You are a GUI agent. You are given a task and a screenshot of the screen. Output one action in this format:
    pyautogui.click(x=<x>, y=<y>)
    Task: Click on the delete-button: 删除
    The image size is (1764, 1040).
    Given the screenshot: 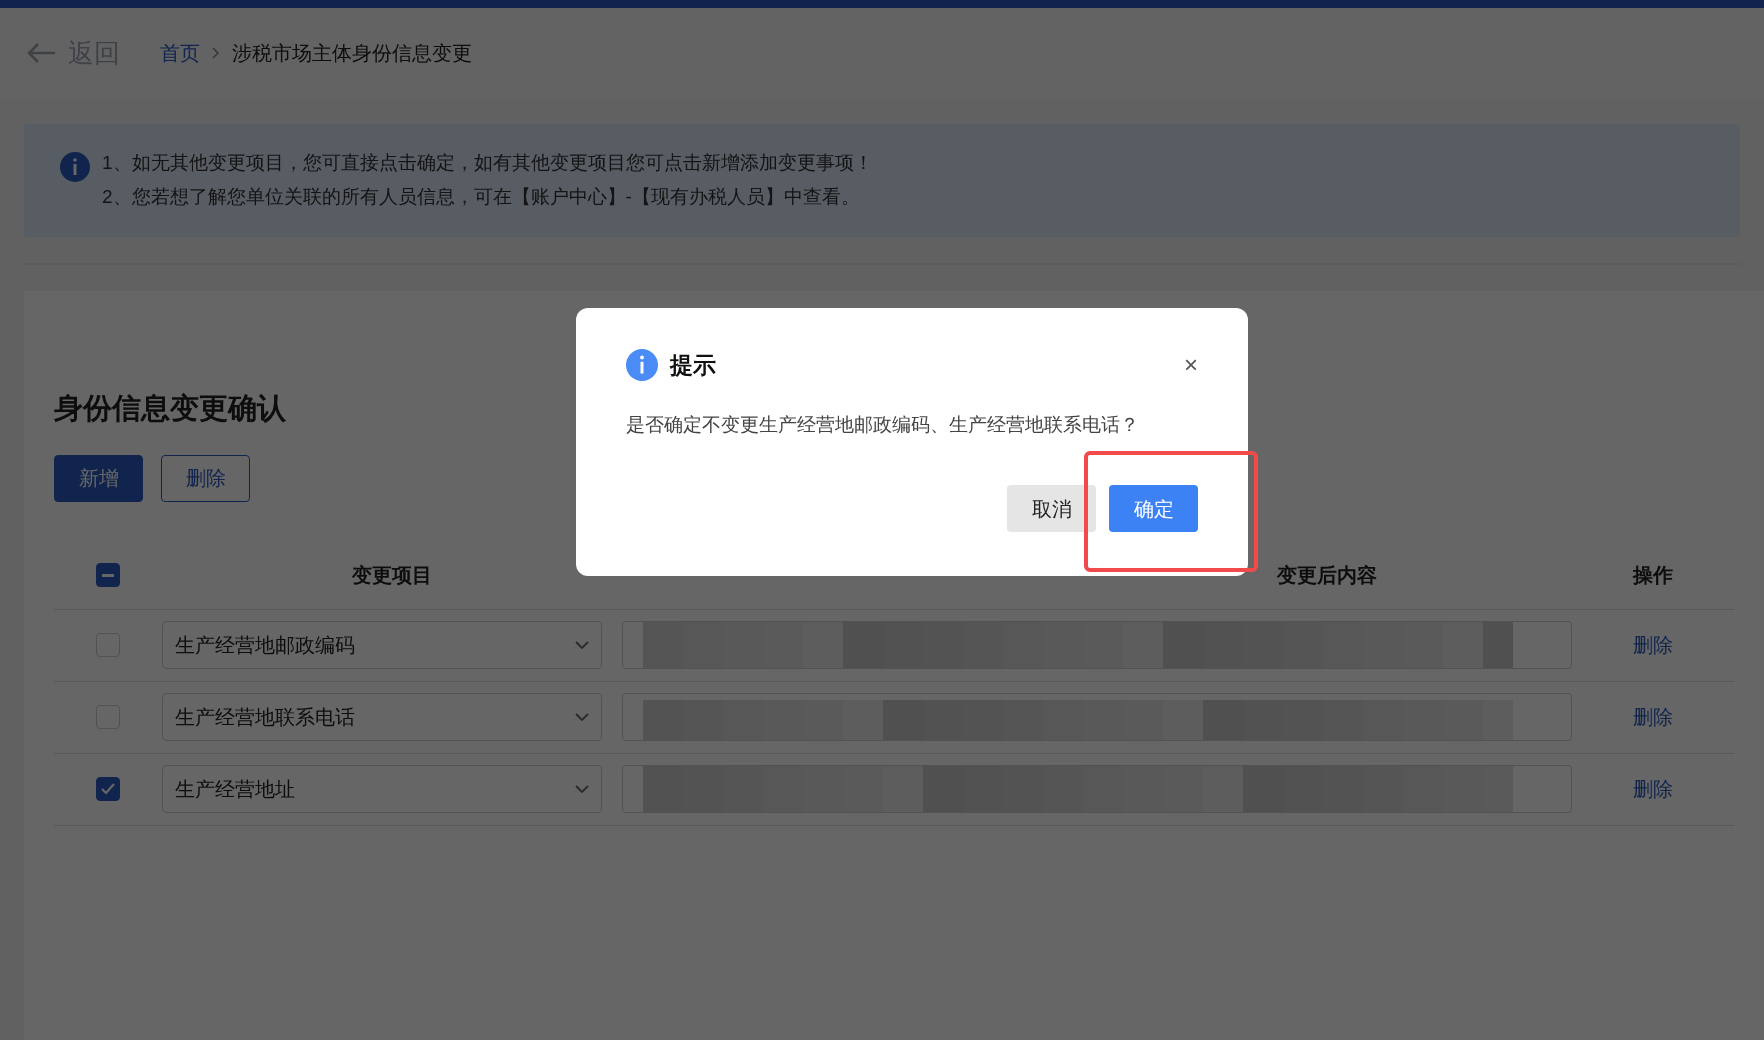 What is the action you would take?
    pyautogui.click(x=205, y=478)
    